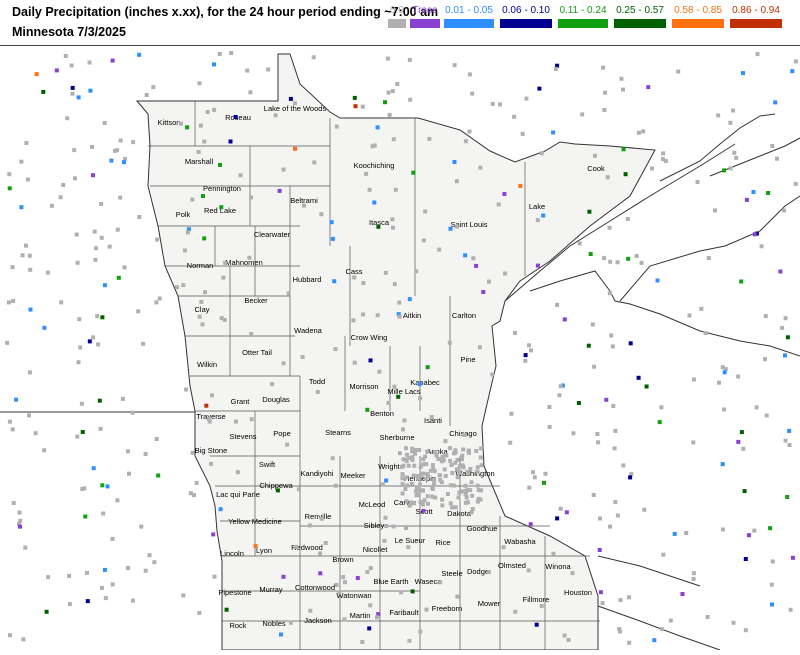  I want to click on county-label: Hubbard, so click(307, 279).